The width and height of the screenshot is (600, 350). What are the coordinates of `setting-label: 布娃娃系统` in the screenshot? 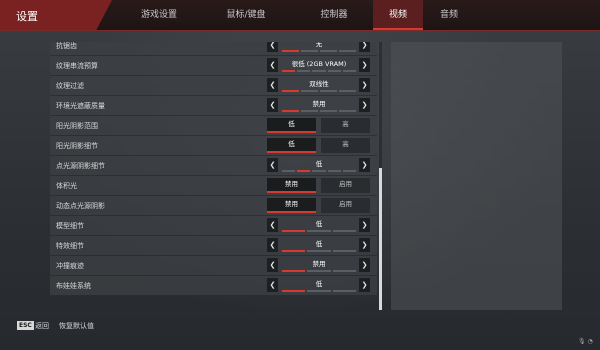 It's located at (73, 286).